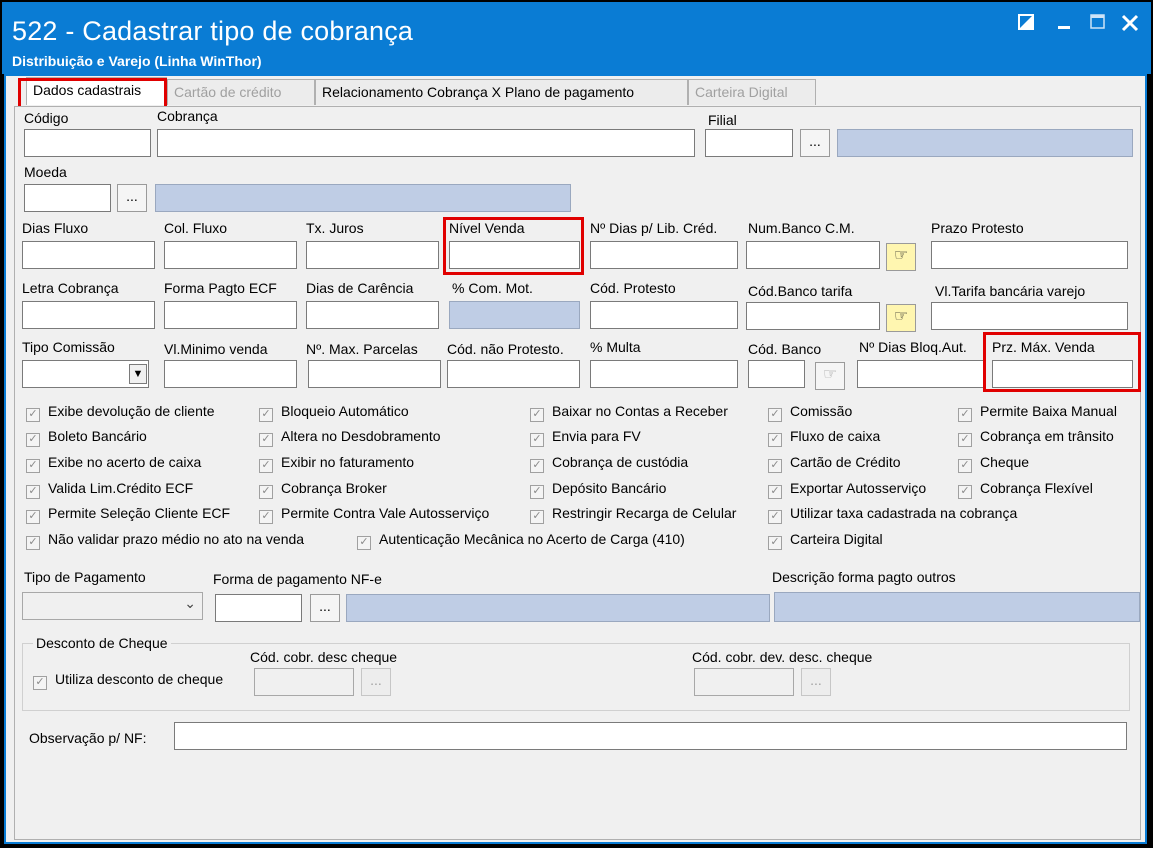 This screenshot has width=1153, height=848. What do you see at coordinates (813, 316) in the screenshot?
I see `cod-banco-tarifa-input` at bounding box center [813, 316].